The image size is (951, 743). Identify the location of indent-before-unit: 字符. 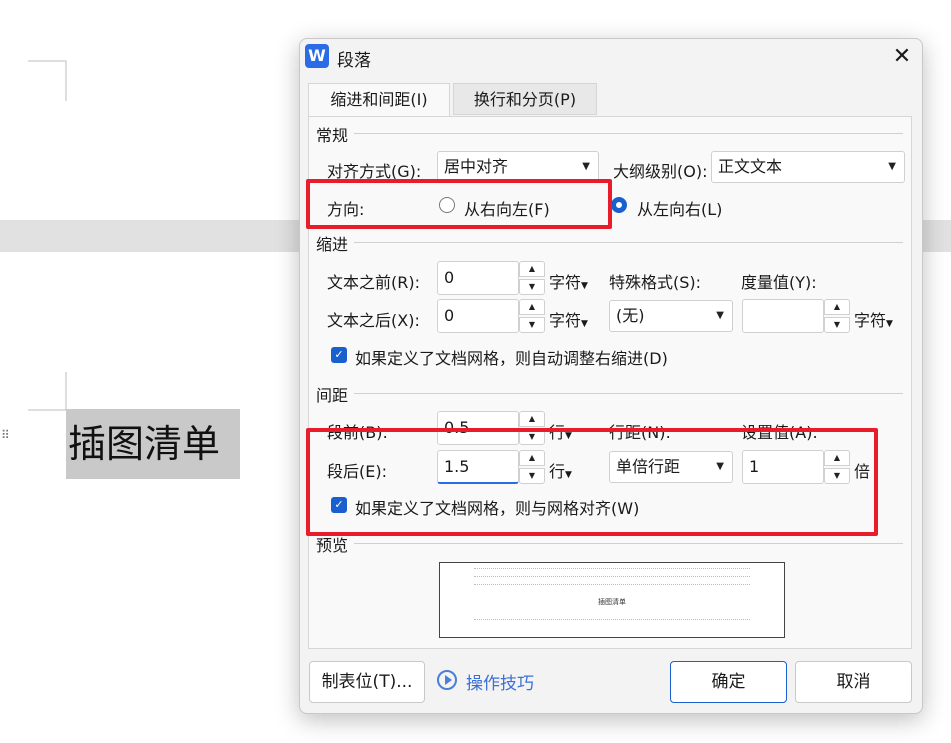
(565, 282).